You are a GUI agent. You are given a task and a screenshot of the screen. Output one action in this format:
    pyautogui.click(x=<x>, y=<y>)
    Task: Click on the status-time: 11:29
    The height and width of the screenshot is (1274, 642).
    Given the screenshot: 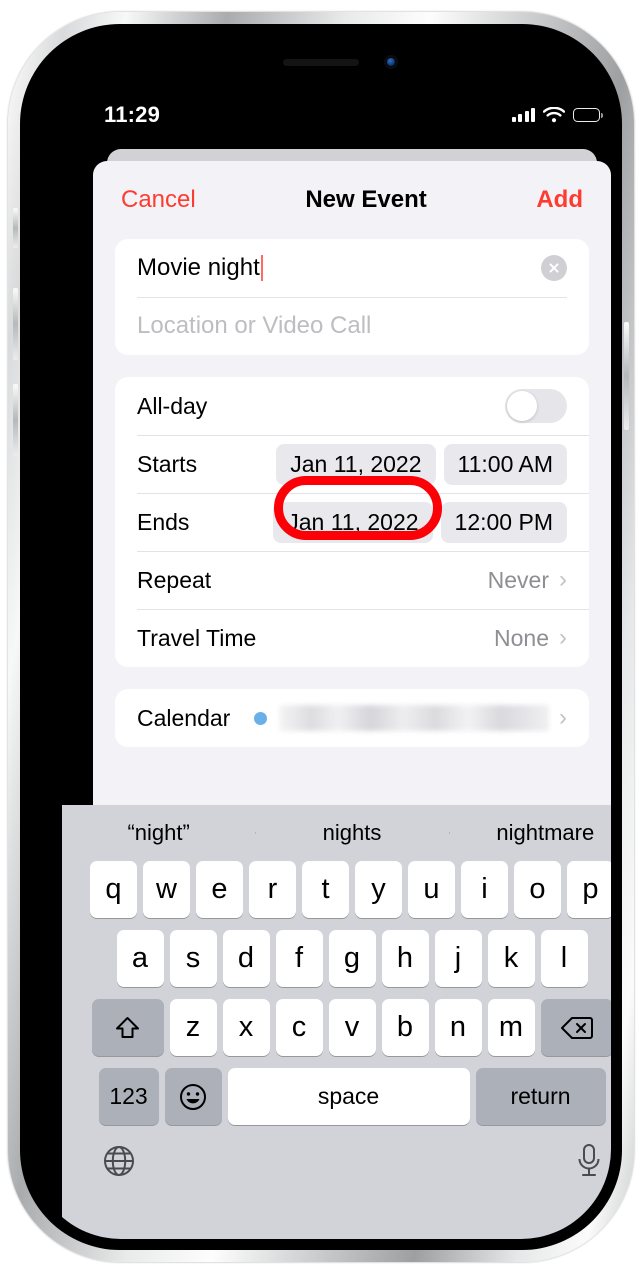 What is the action you would take?
    pyautogui.click(x=132, y=114)
    